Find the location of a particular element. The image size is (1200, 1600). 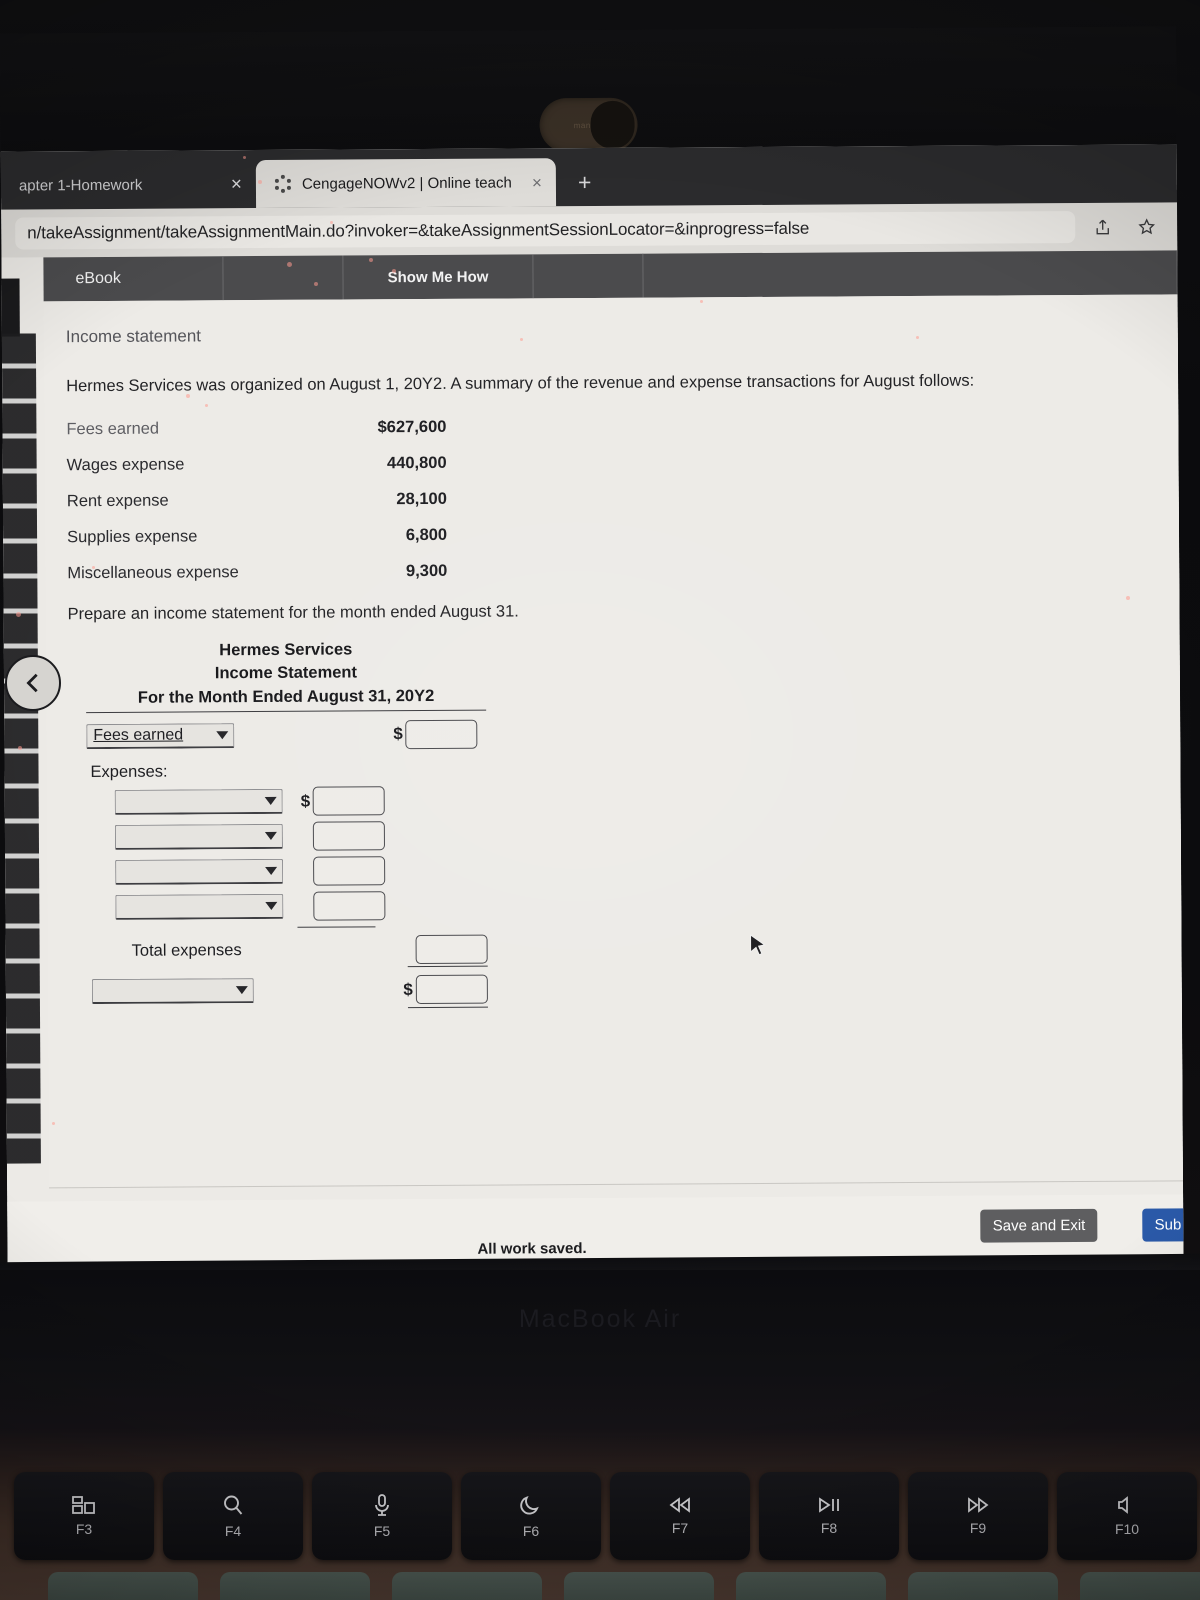

revenue-account-select: Fees earned is located at coordinates (160, 735).